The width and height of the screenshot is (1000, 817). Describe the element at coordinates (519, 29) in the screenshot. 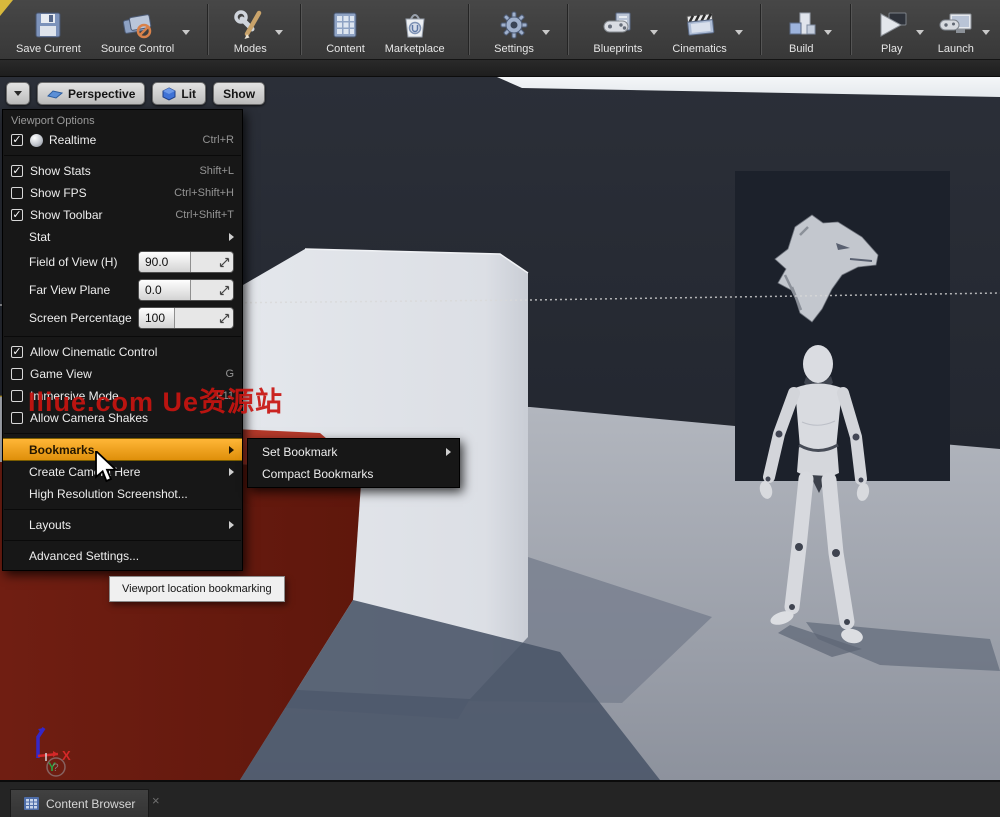

I see `settings-button: Settings` at that location.